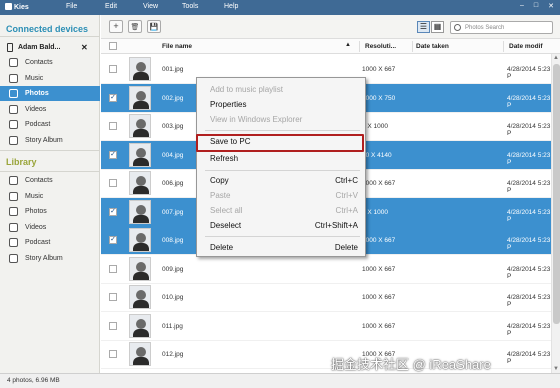 The image size is (560, 388). I want to click on menu-shortcut: Ctrl+A, so click(346, 210).